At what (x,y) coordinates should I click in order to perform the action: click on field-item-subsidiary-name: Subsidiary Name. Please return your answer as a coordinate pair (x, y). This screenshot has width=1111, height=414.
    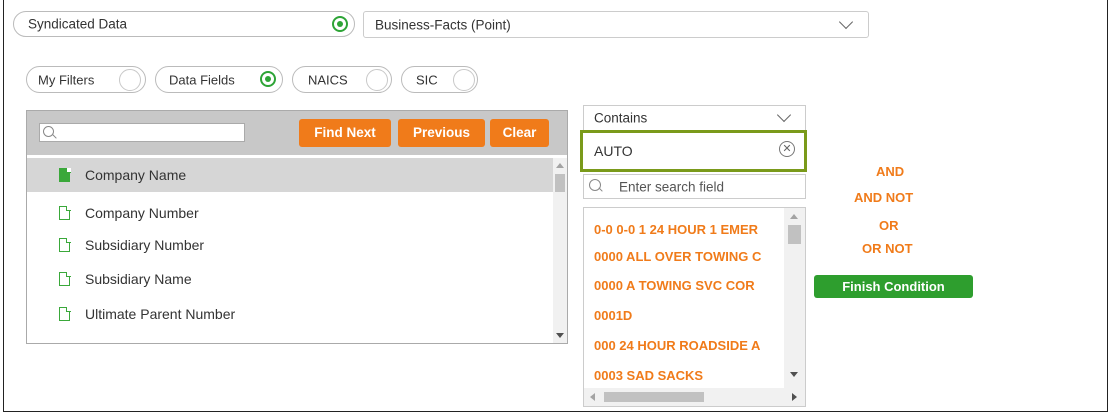
    Looking at the image, I should click on (292, 279).